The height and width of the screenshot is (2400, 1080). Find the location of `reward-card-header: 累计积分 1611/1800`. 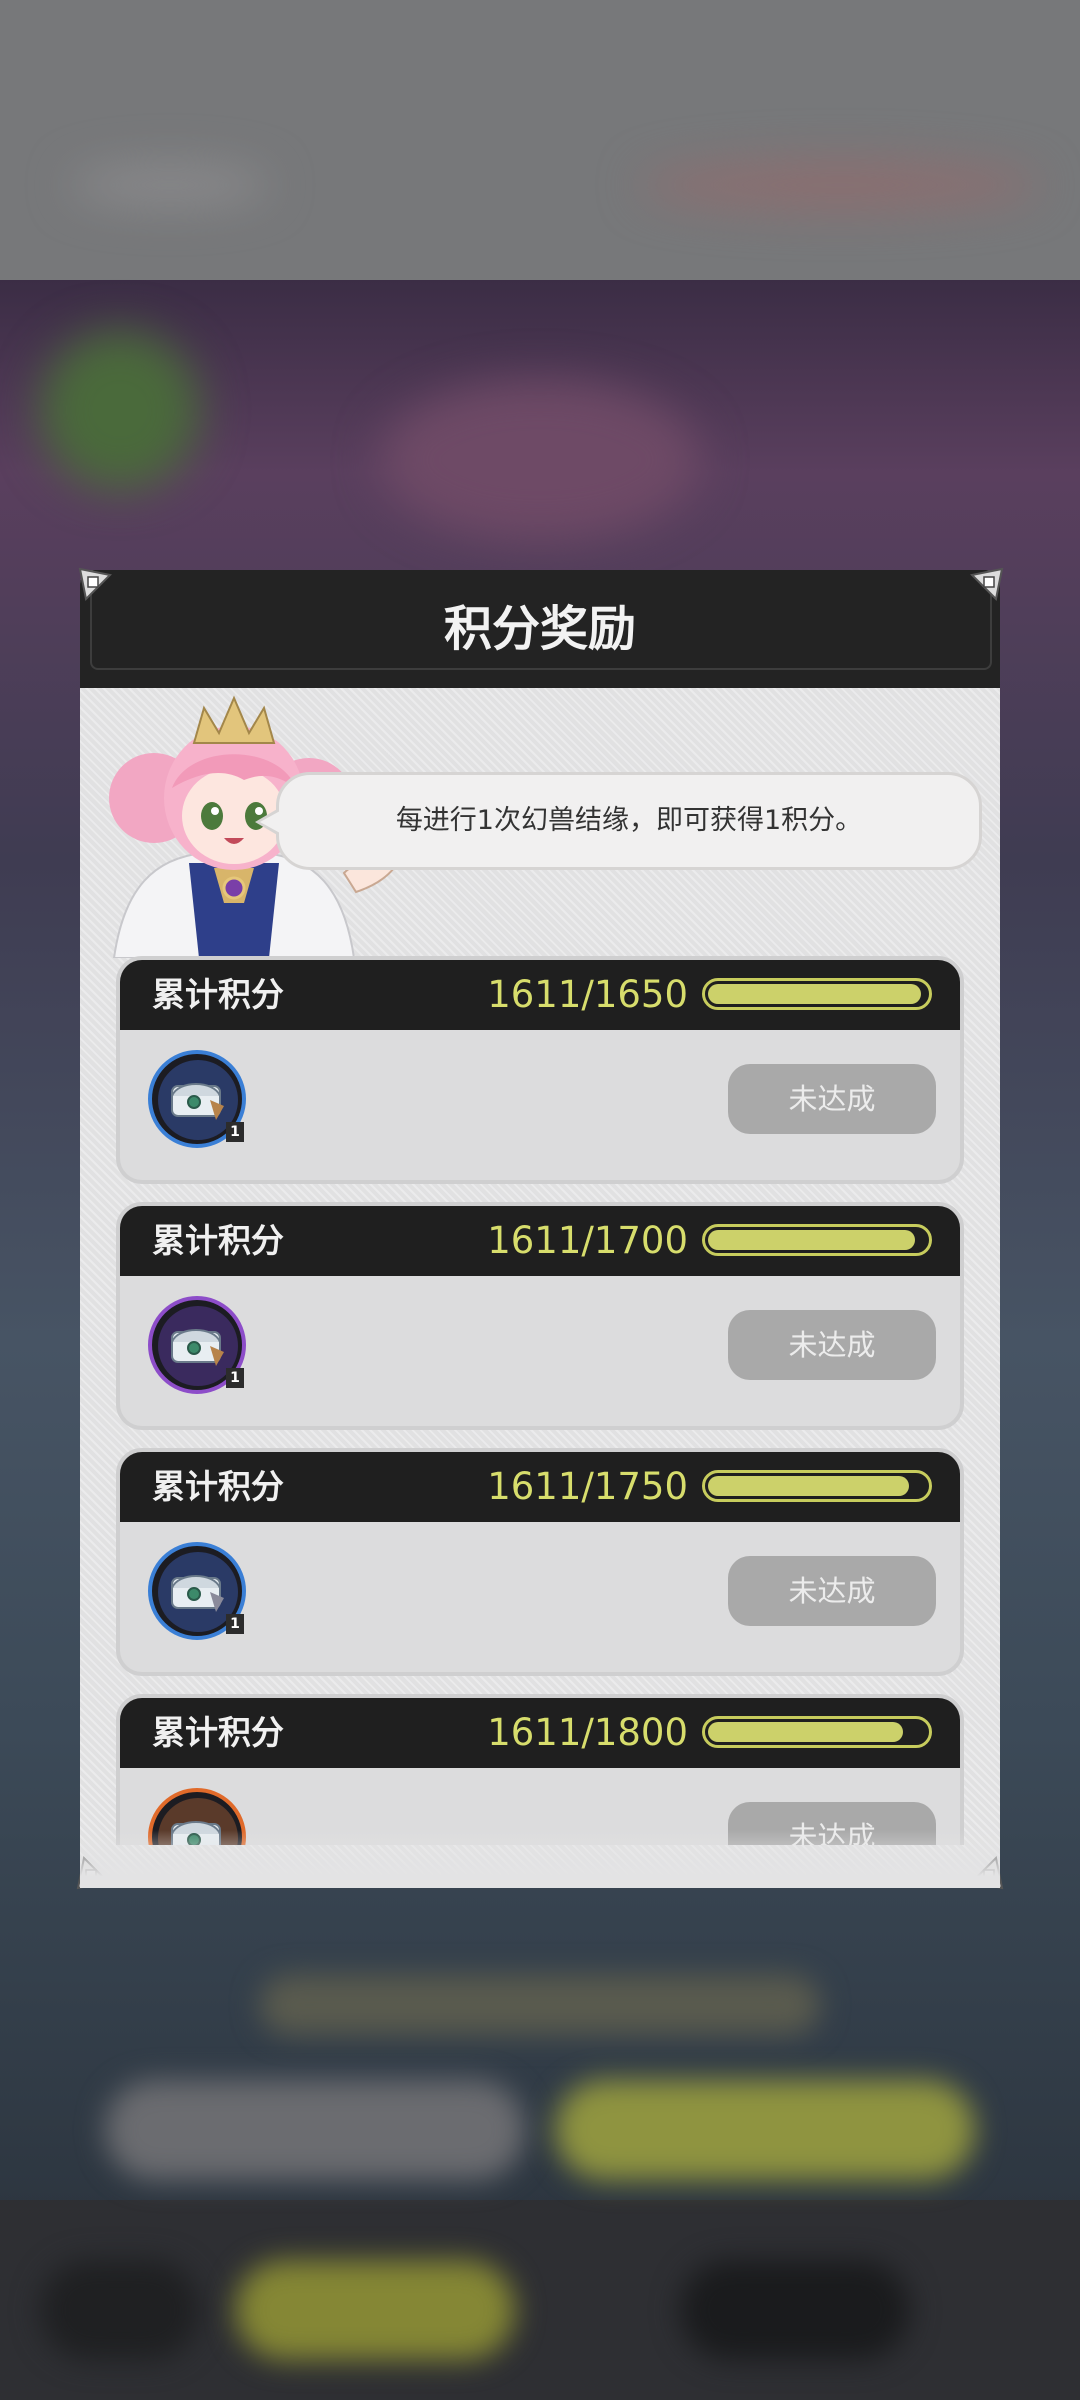

reward-card-header: 累计积分 1611/1800 is located at coordinates (540, 1733).